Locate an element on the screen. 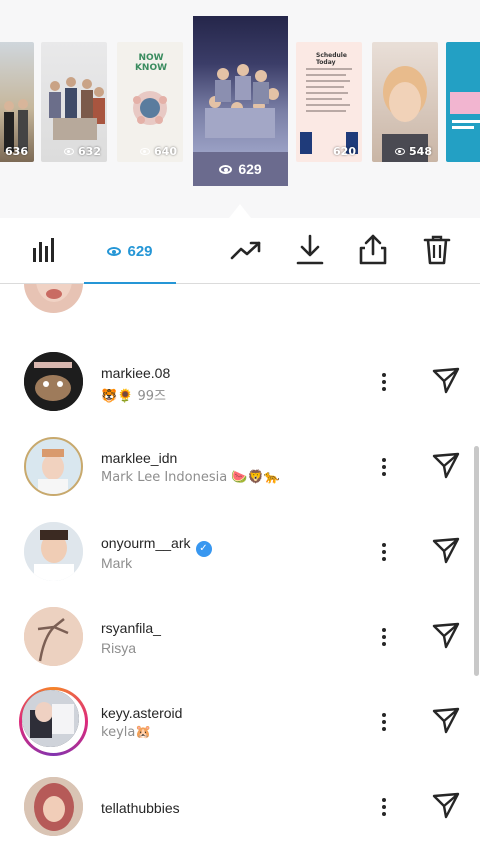  viewers-tab: 629 is located at coordinates (130, 251).